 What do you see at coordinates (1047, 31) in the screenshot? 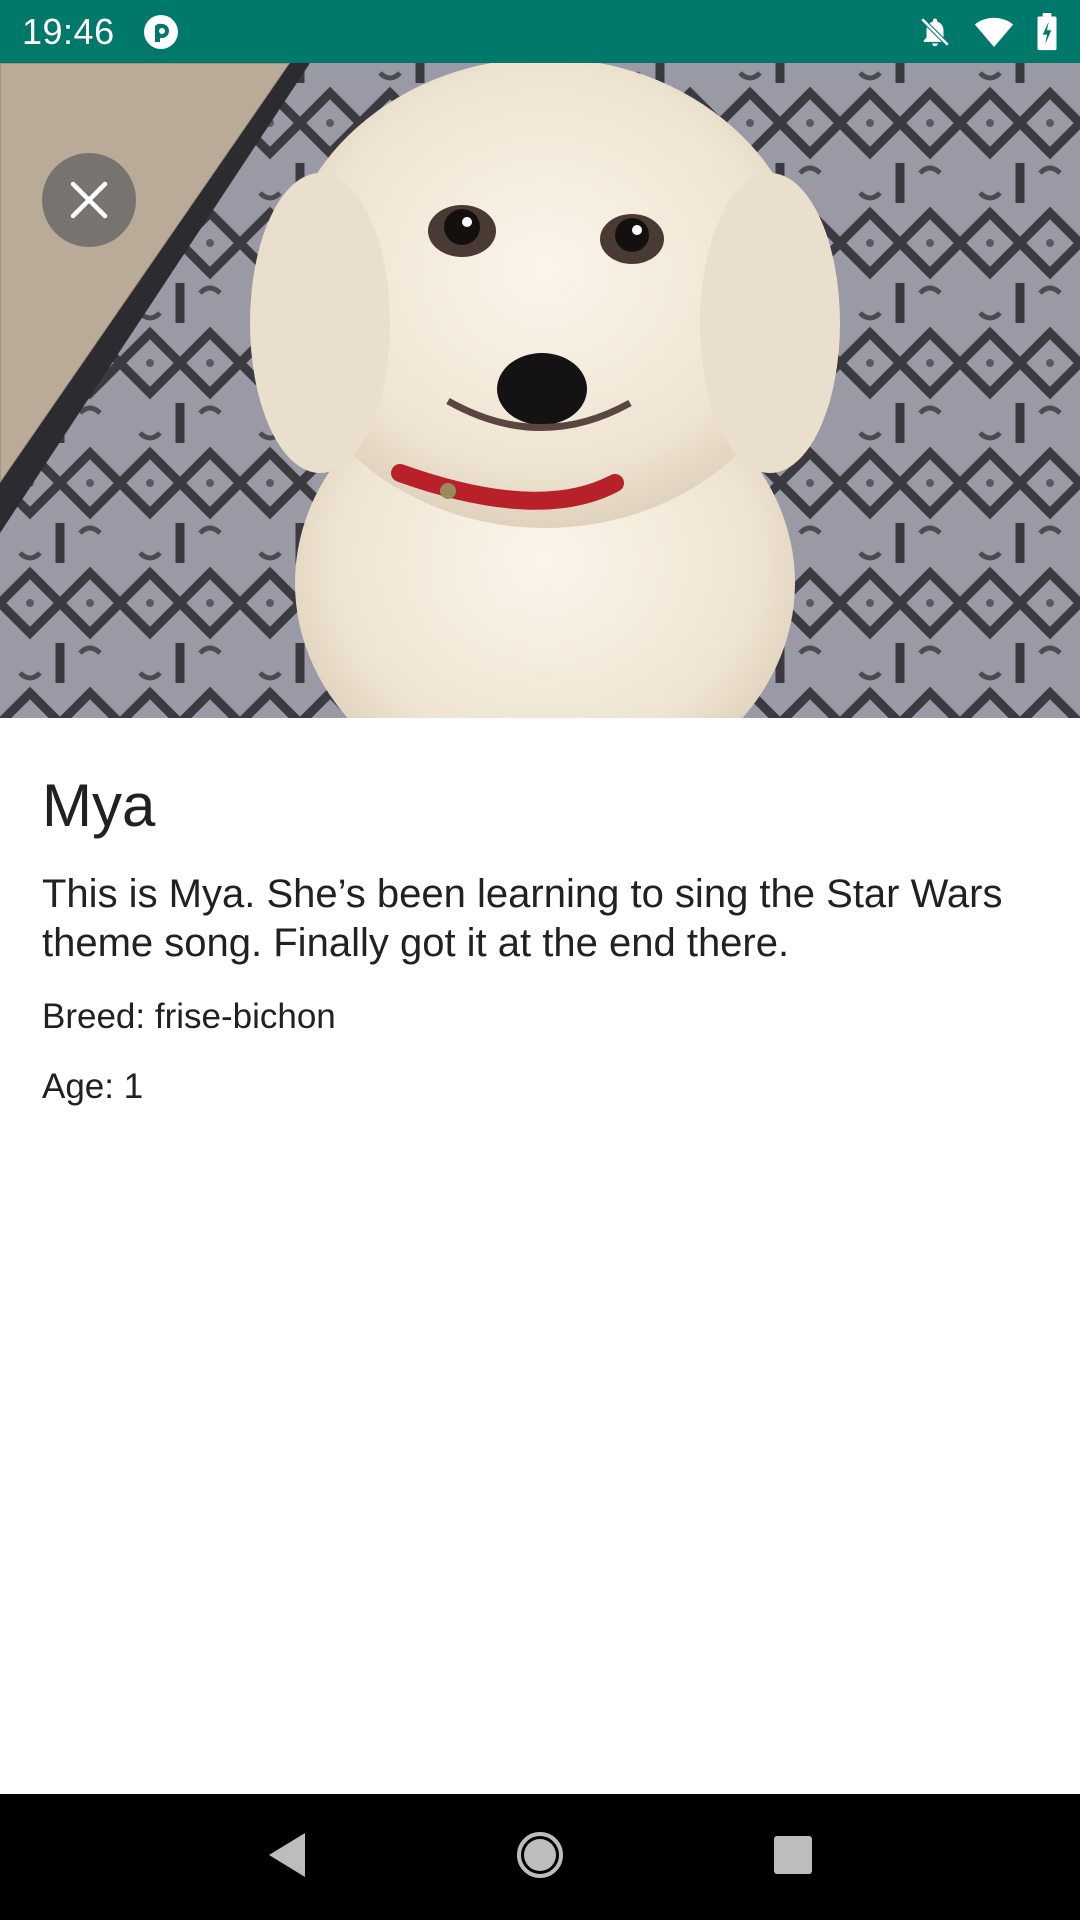
I see `battery-charging-icon` at bounding box center [1047, 31].